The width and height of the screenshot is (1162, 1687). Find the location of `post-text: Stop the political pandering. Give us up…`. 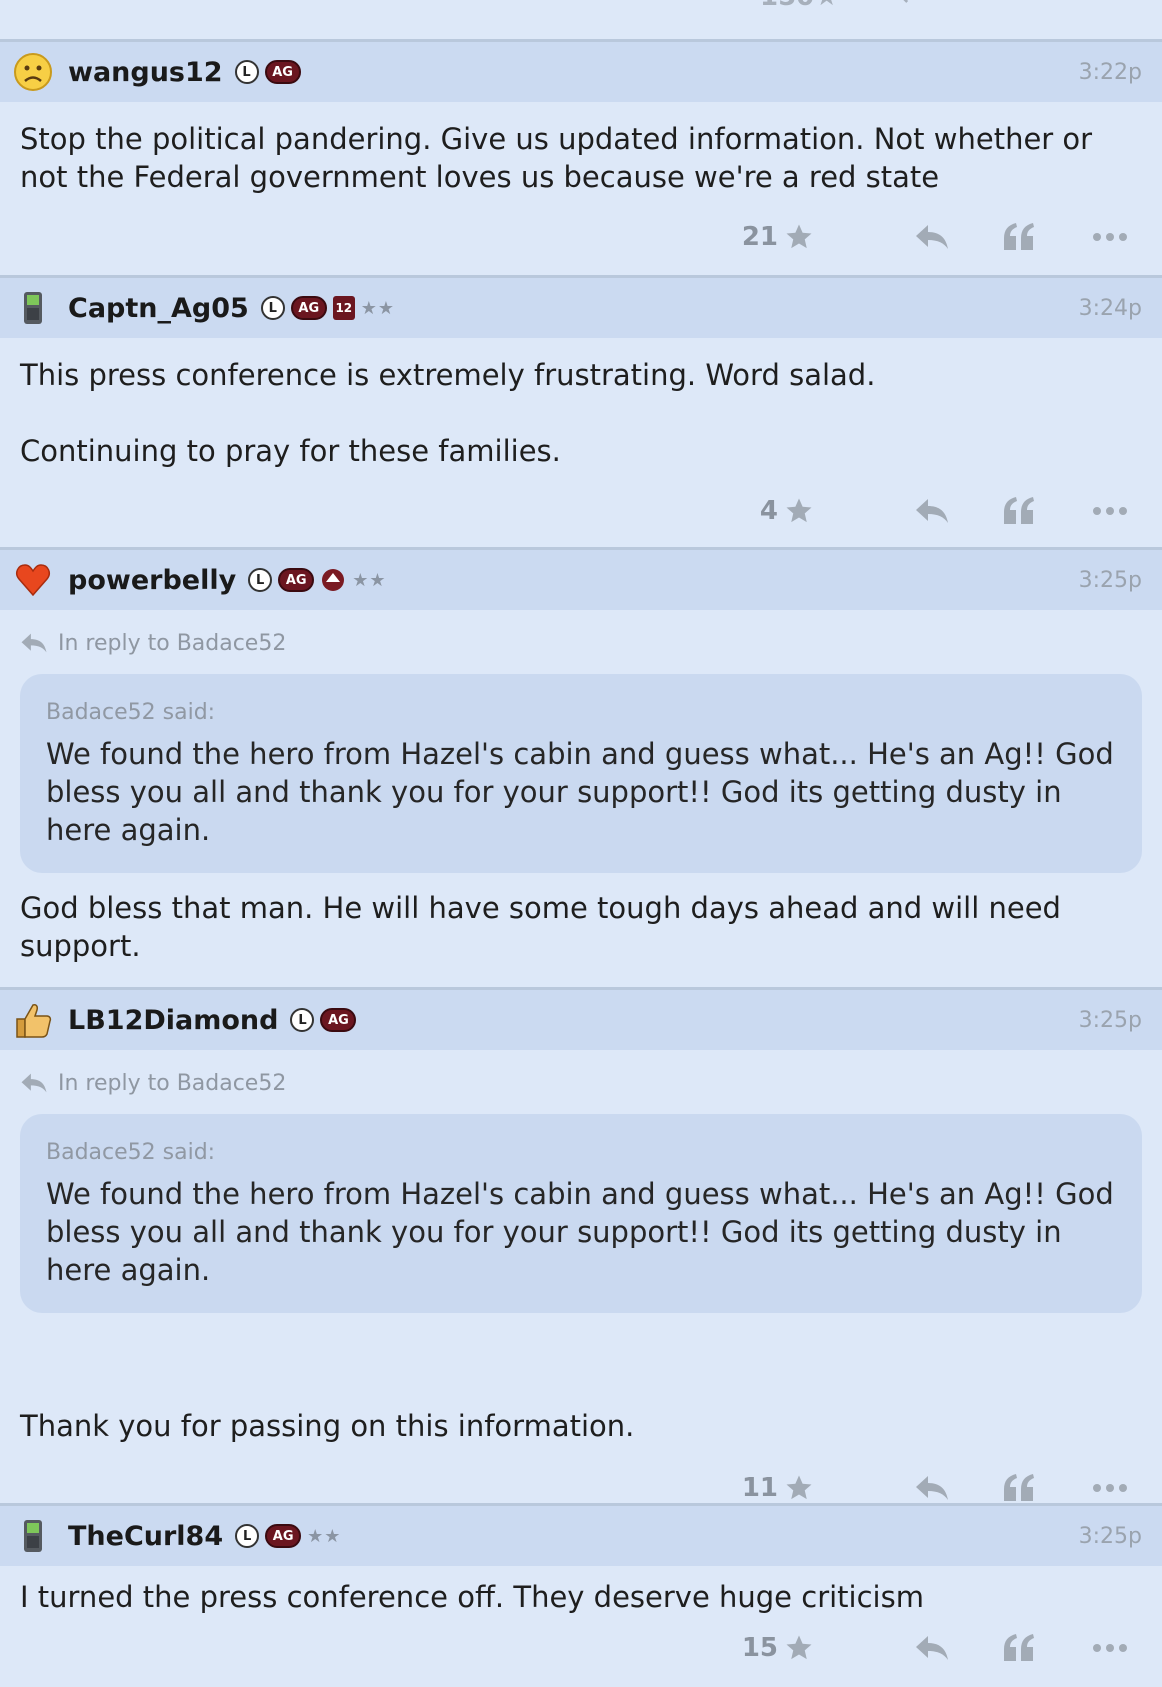

post-text: Stop the political pandering. Give us up… is located at coordinates (556, 158).